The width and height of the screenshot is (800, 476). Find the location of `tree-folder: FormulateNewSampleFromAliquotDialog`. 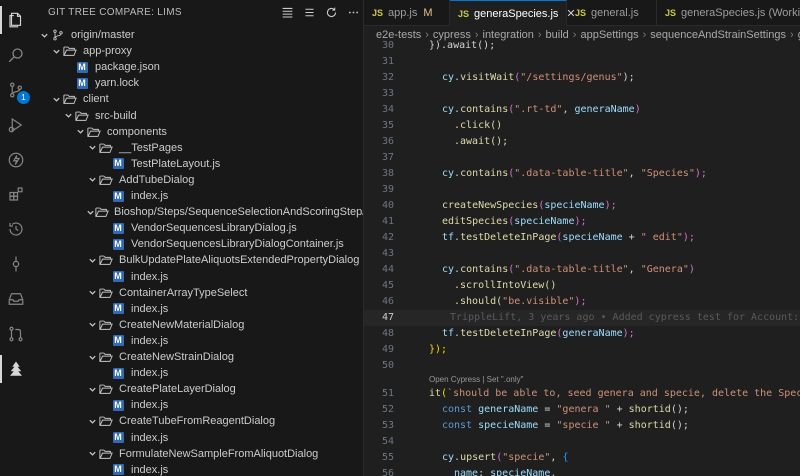

tree-folder: FormulateNewSampleFromAliquotDialog is located at coordinates (197, 454).